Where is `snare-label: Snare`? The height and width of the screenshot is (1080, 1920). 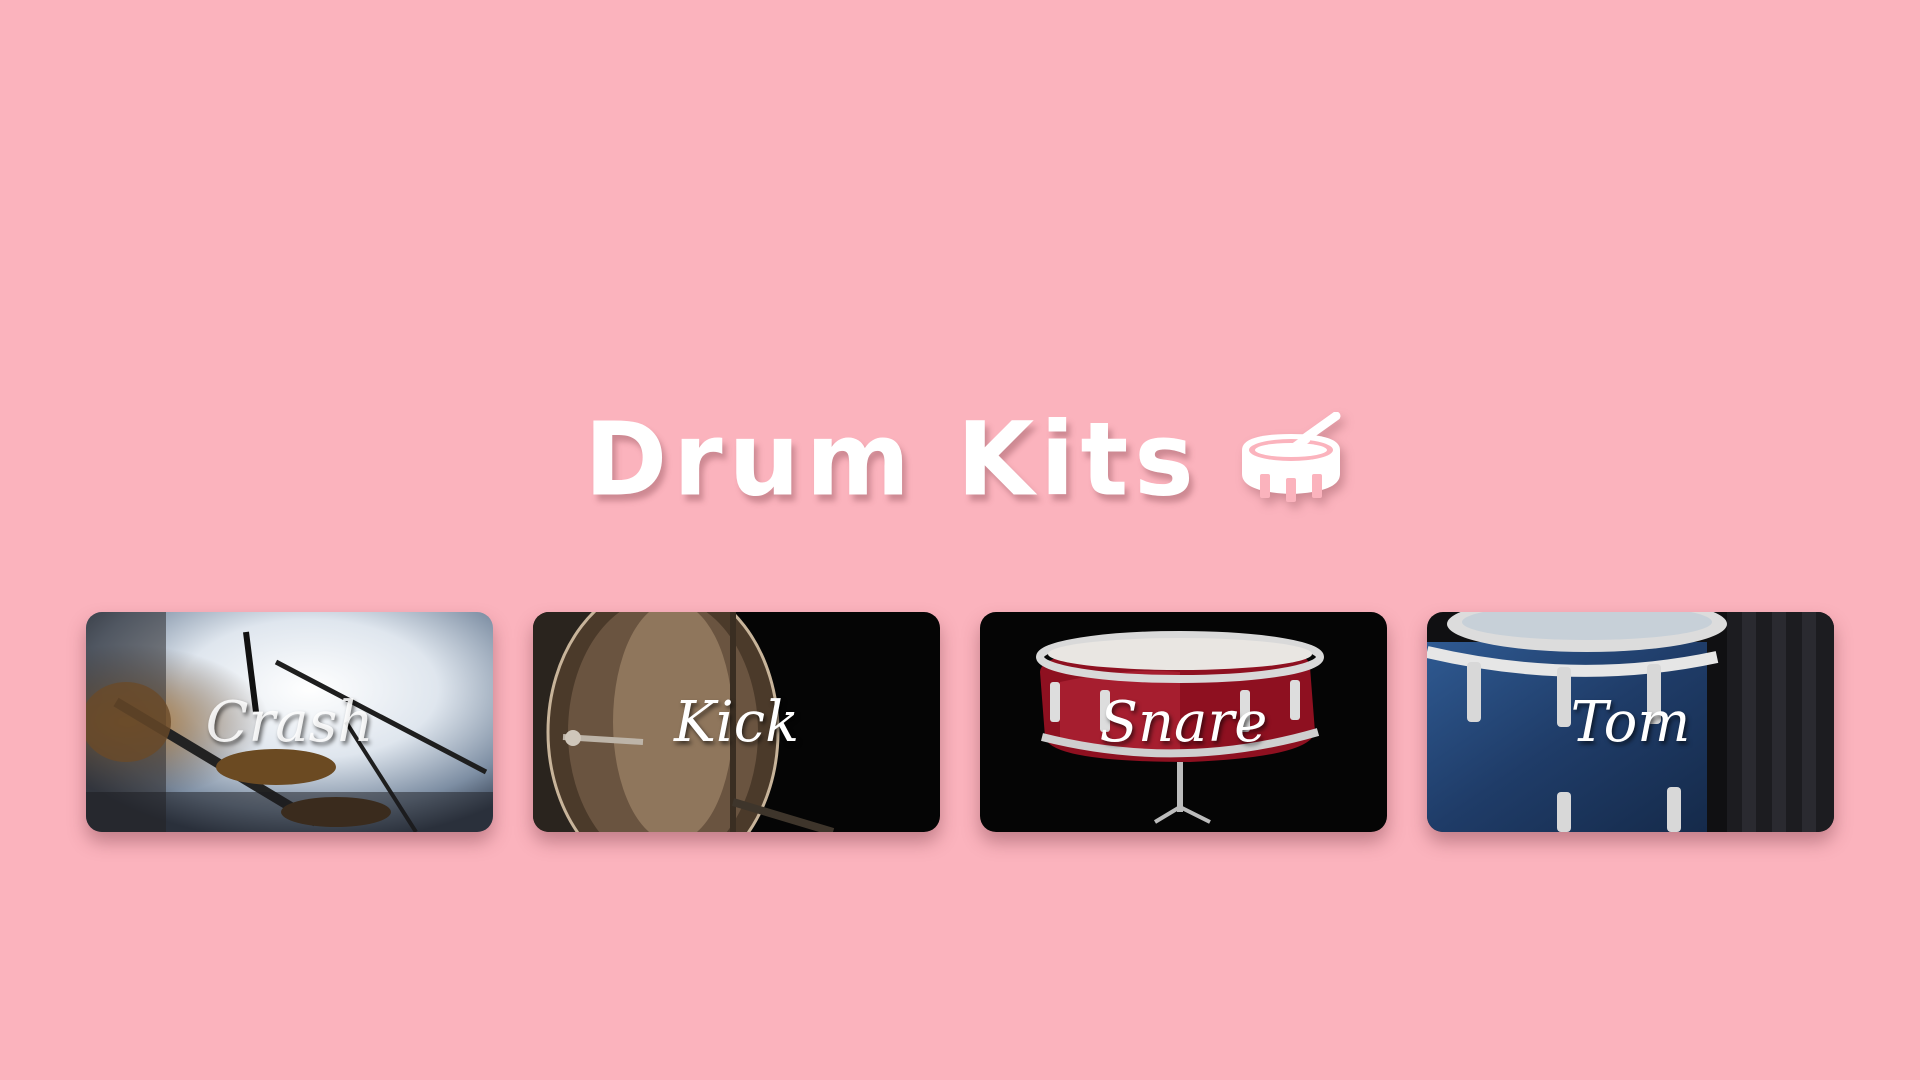 snare-label: Snare is located at coordinates (1183, 722).